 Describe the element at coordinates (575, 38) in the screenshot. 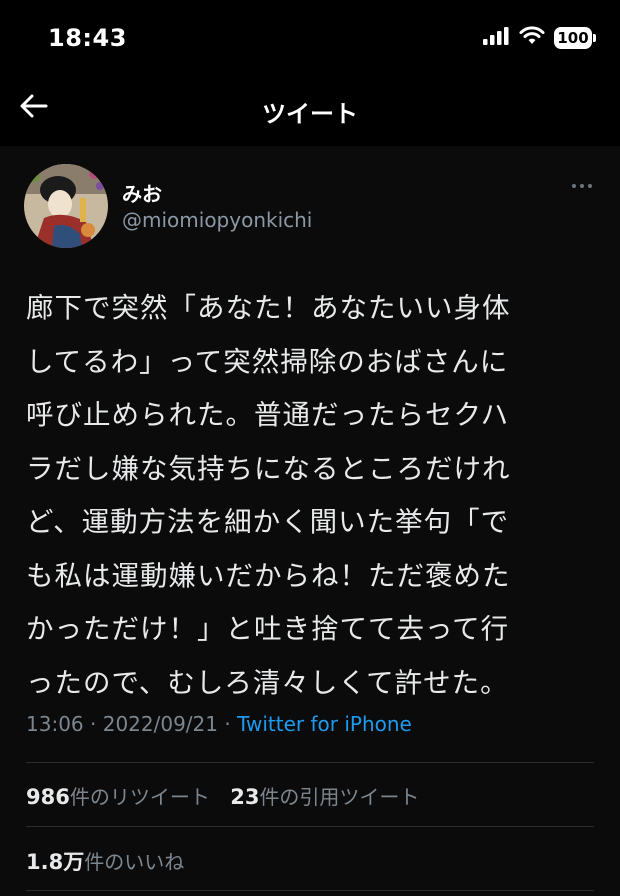

I see `battery-indicator: 100` at that location.